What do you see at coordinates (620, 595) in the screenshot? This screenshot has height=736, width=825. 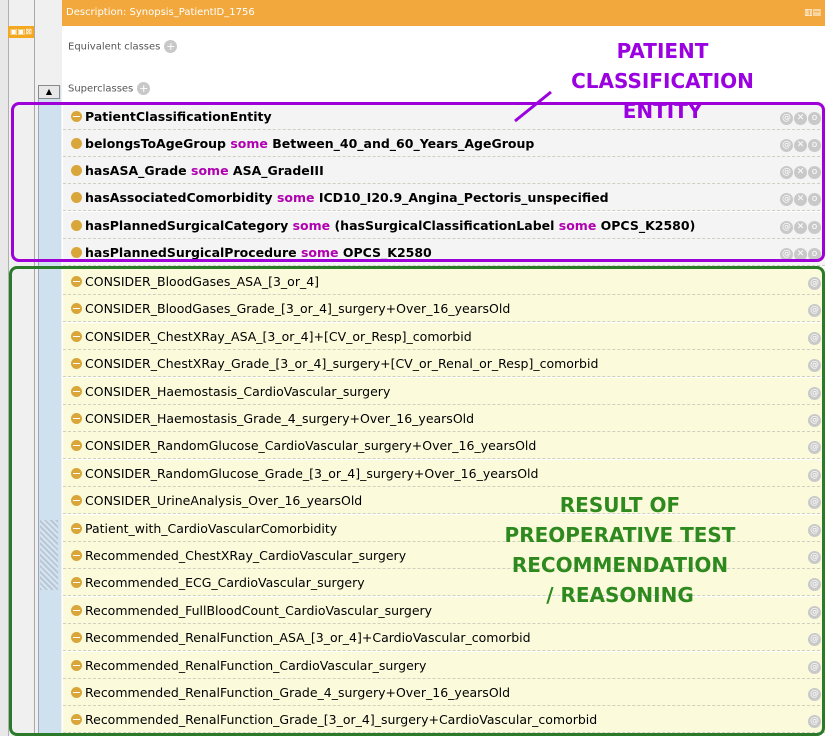 I see `annotation-line: / REASONING` at bounding box center [620, 595].